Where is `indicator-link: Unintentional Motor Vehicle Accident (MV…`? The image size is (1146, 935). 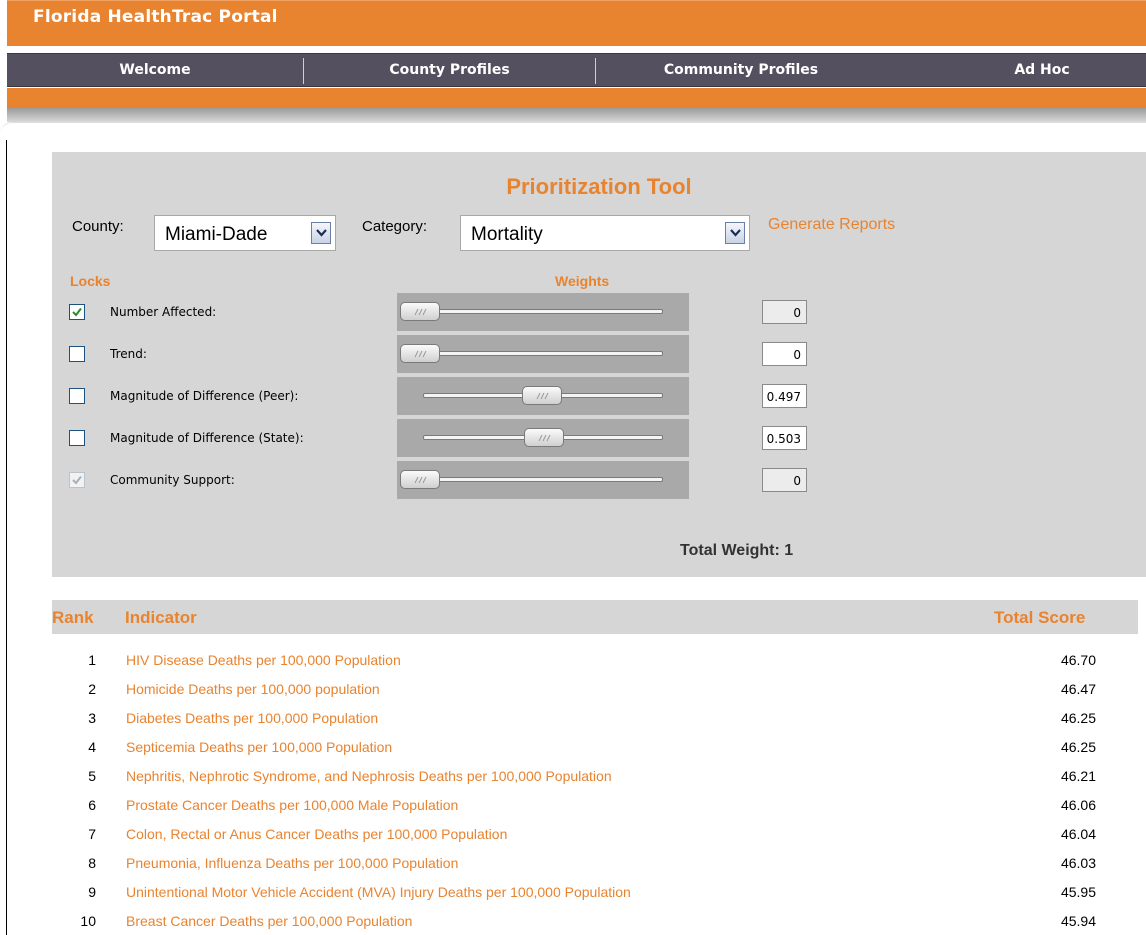 indicator-link: Unintentional Motor Vehicle Accident (MV… is located at coordinates (378, 892).